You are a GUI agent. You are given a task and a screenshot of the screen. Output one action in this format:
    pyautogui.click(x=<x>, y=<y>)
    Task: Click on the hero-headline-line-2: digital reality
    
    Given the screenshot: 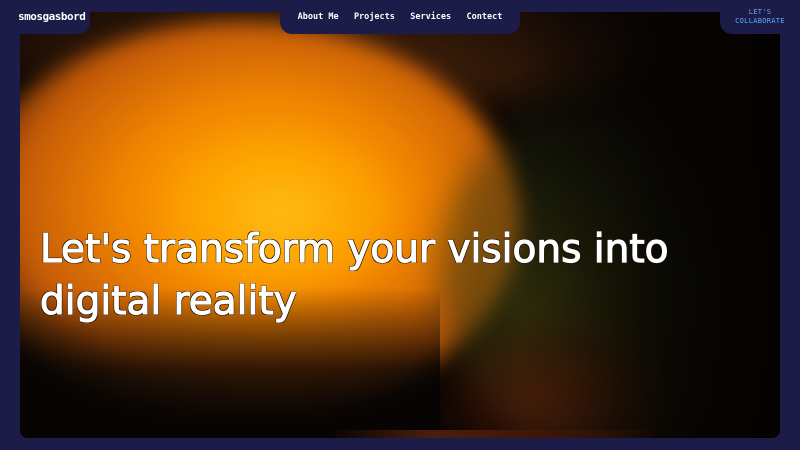 What is the action you would take?
    pyautogui.click(x=168, y=301)
    